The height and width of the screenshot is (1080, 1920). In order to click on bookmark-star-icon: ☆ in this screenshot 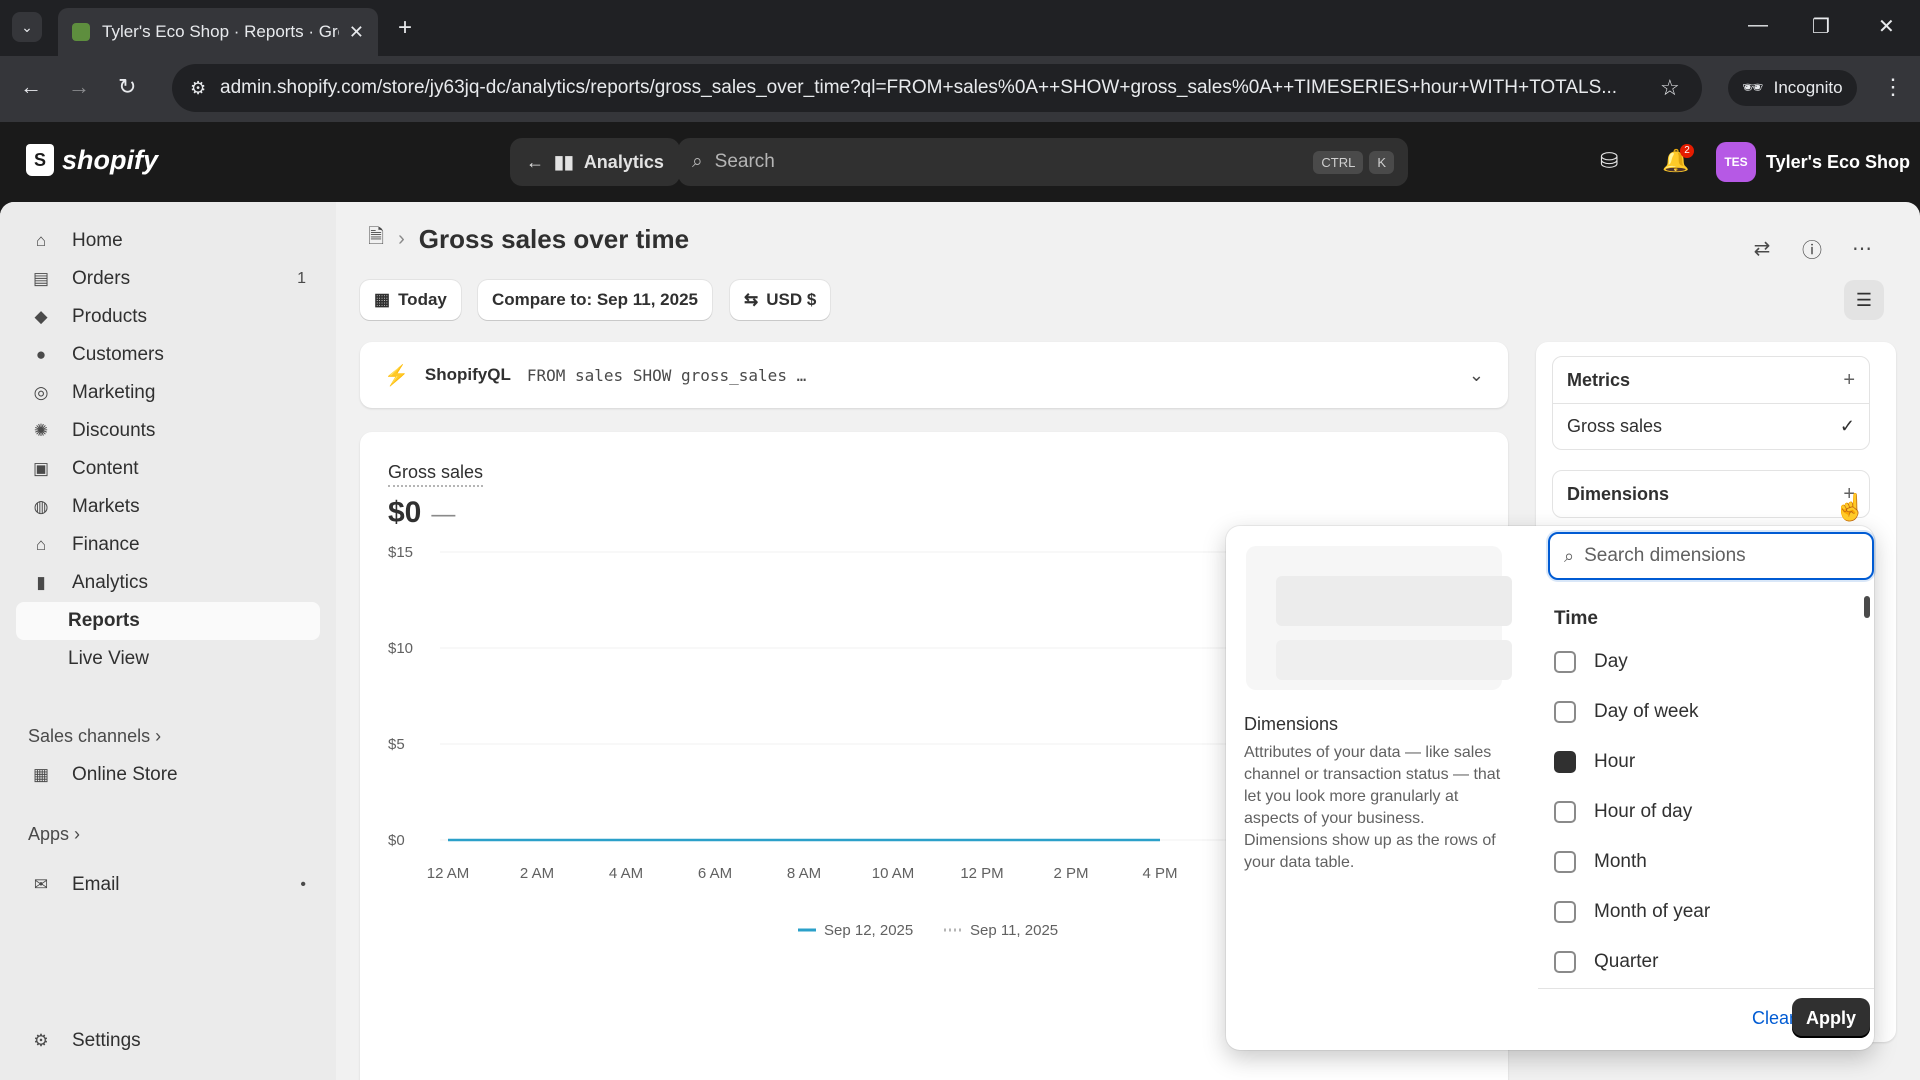, I will do `click(1670, 88)`.